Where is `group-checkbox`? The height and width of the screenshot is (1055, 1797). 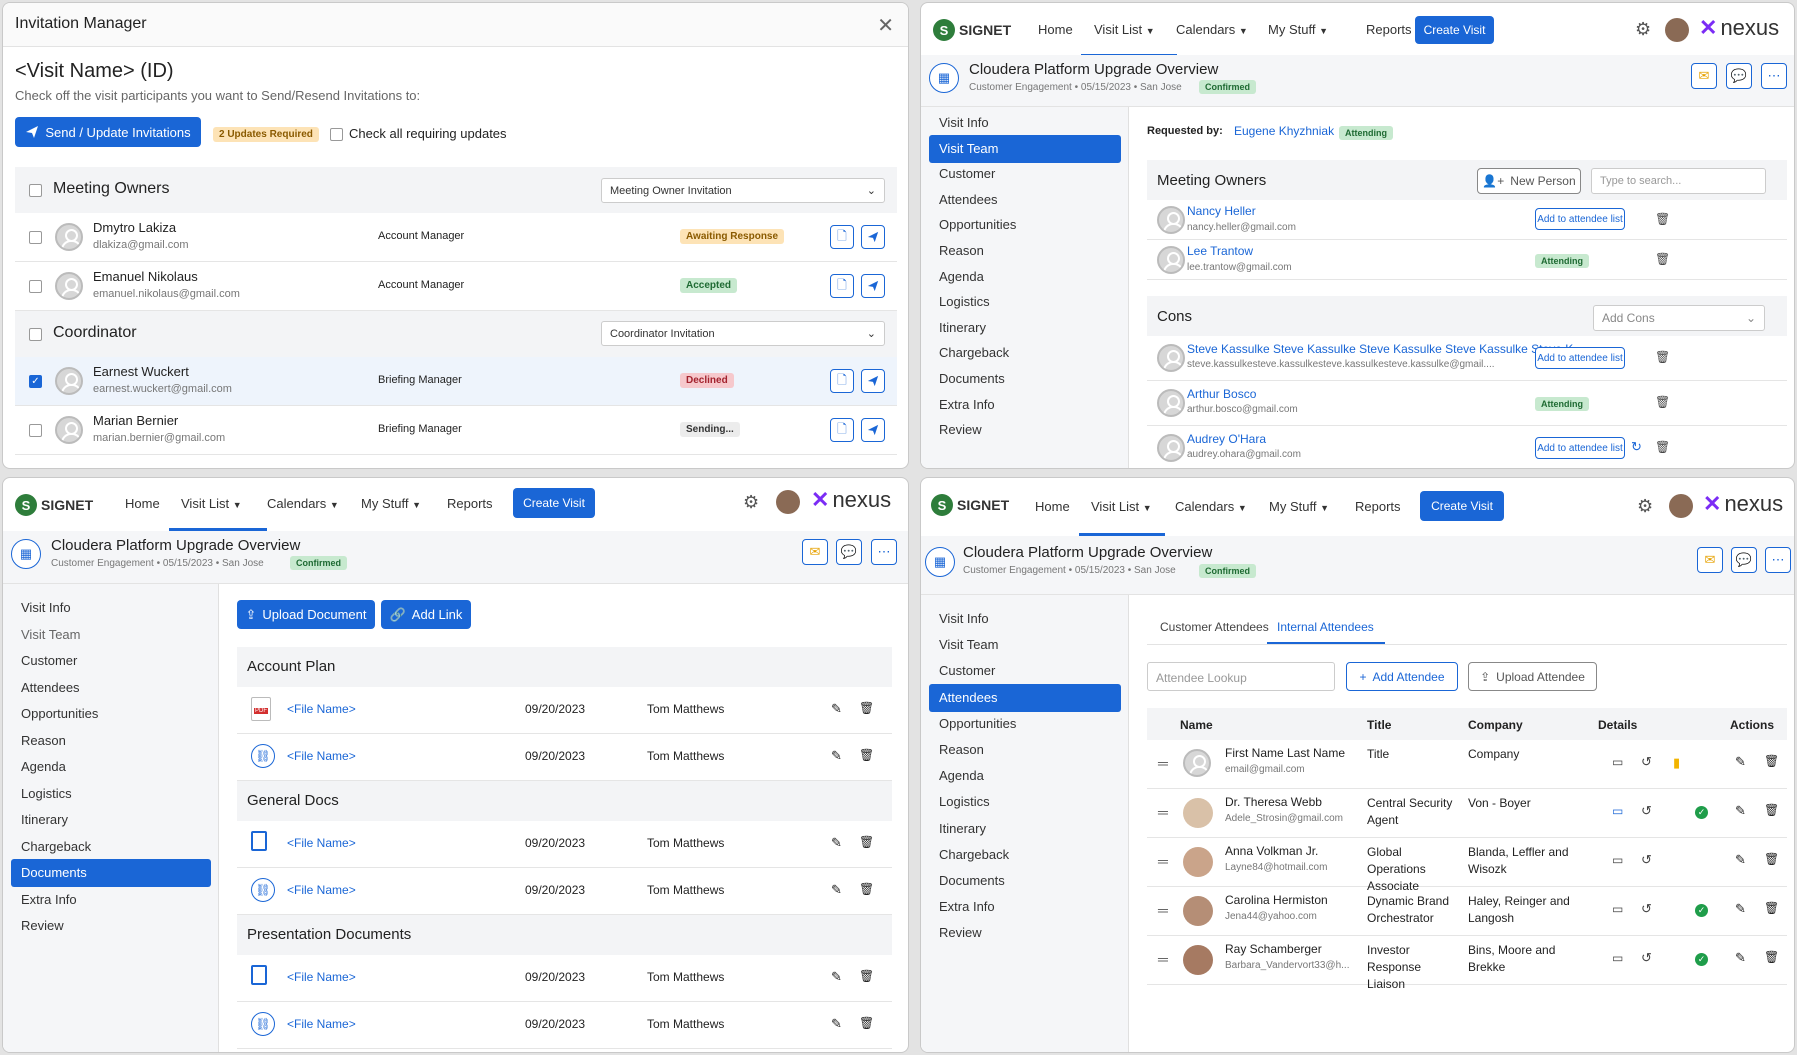
group-checkbox is located at coordinates (35, 190).